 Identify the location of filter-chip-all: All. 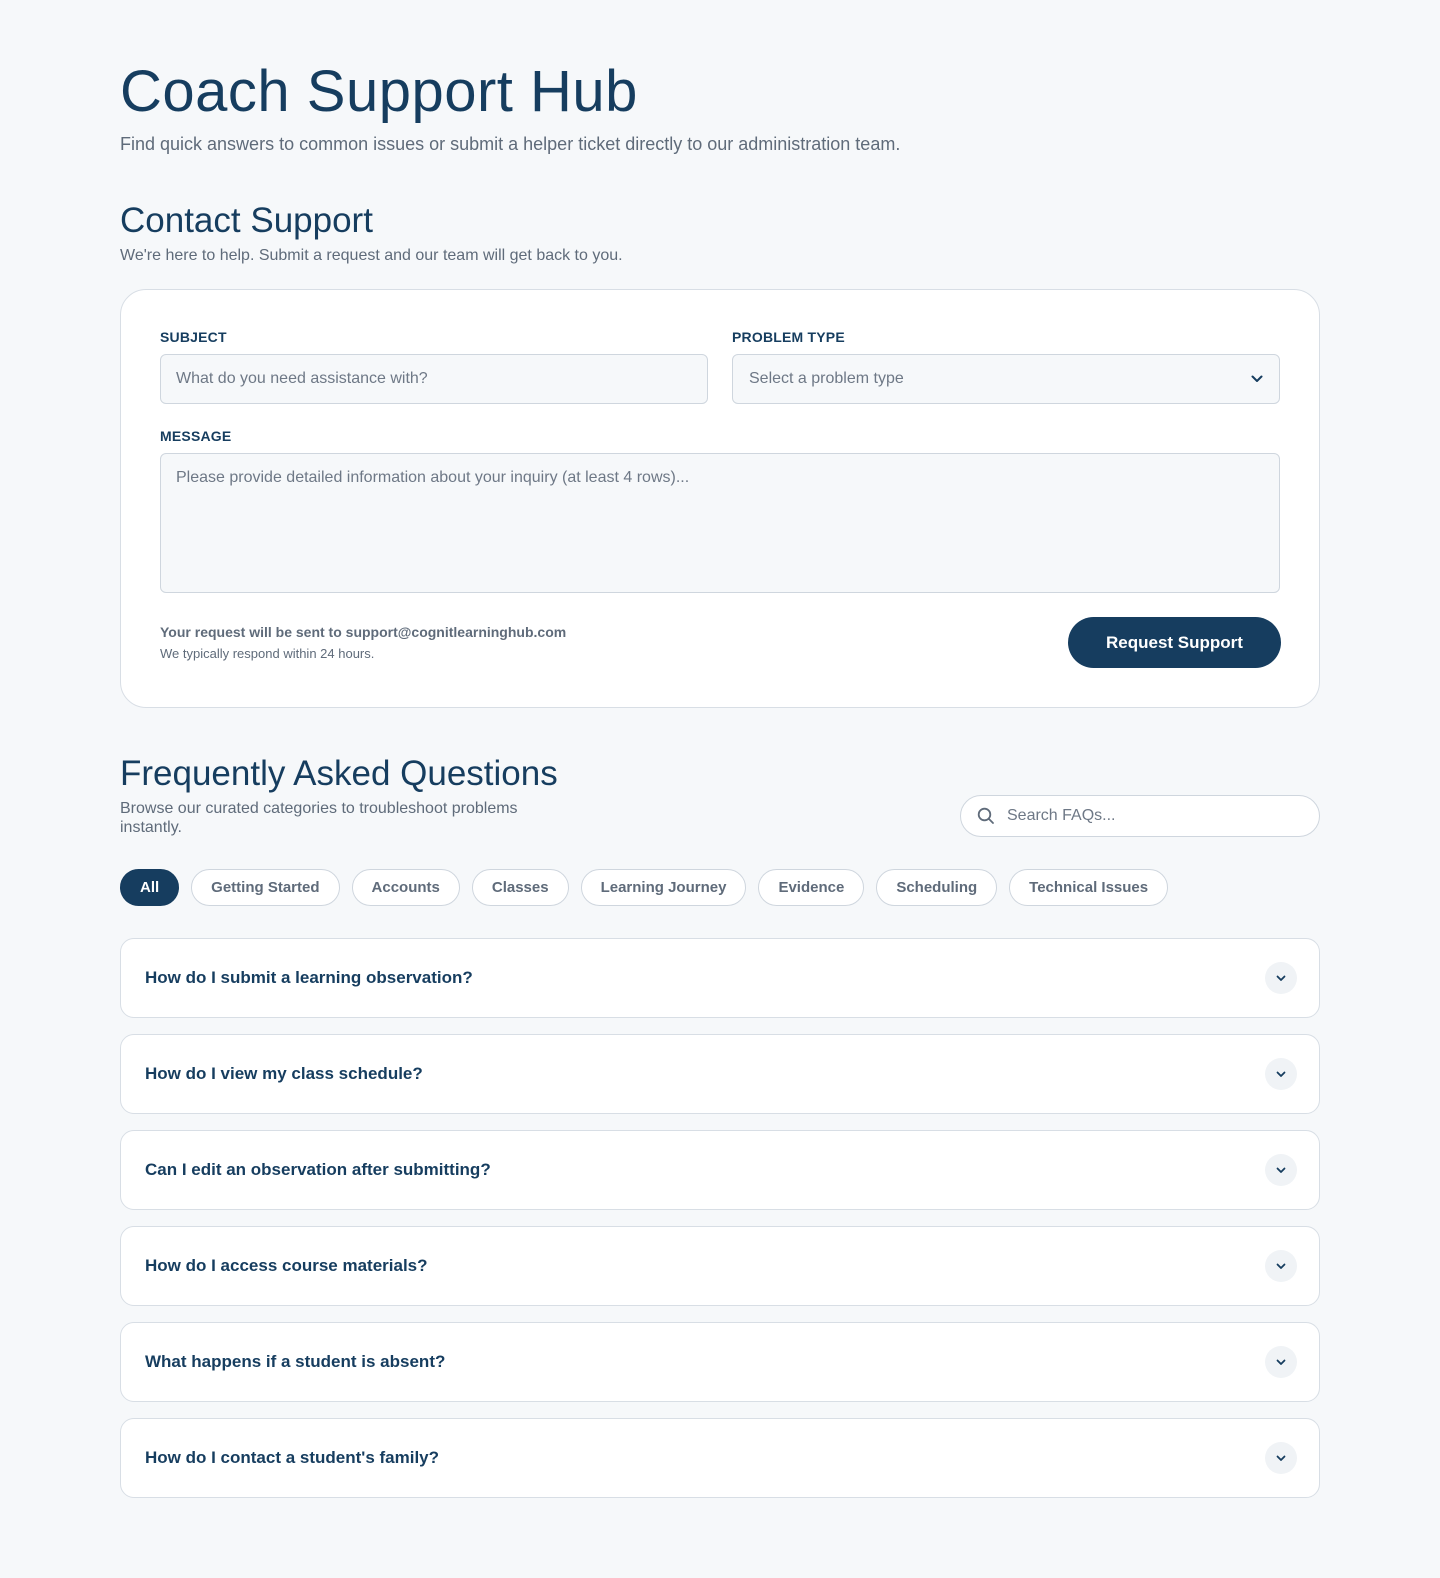
(150, 887).